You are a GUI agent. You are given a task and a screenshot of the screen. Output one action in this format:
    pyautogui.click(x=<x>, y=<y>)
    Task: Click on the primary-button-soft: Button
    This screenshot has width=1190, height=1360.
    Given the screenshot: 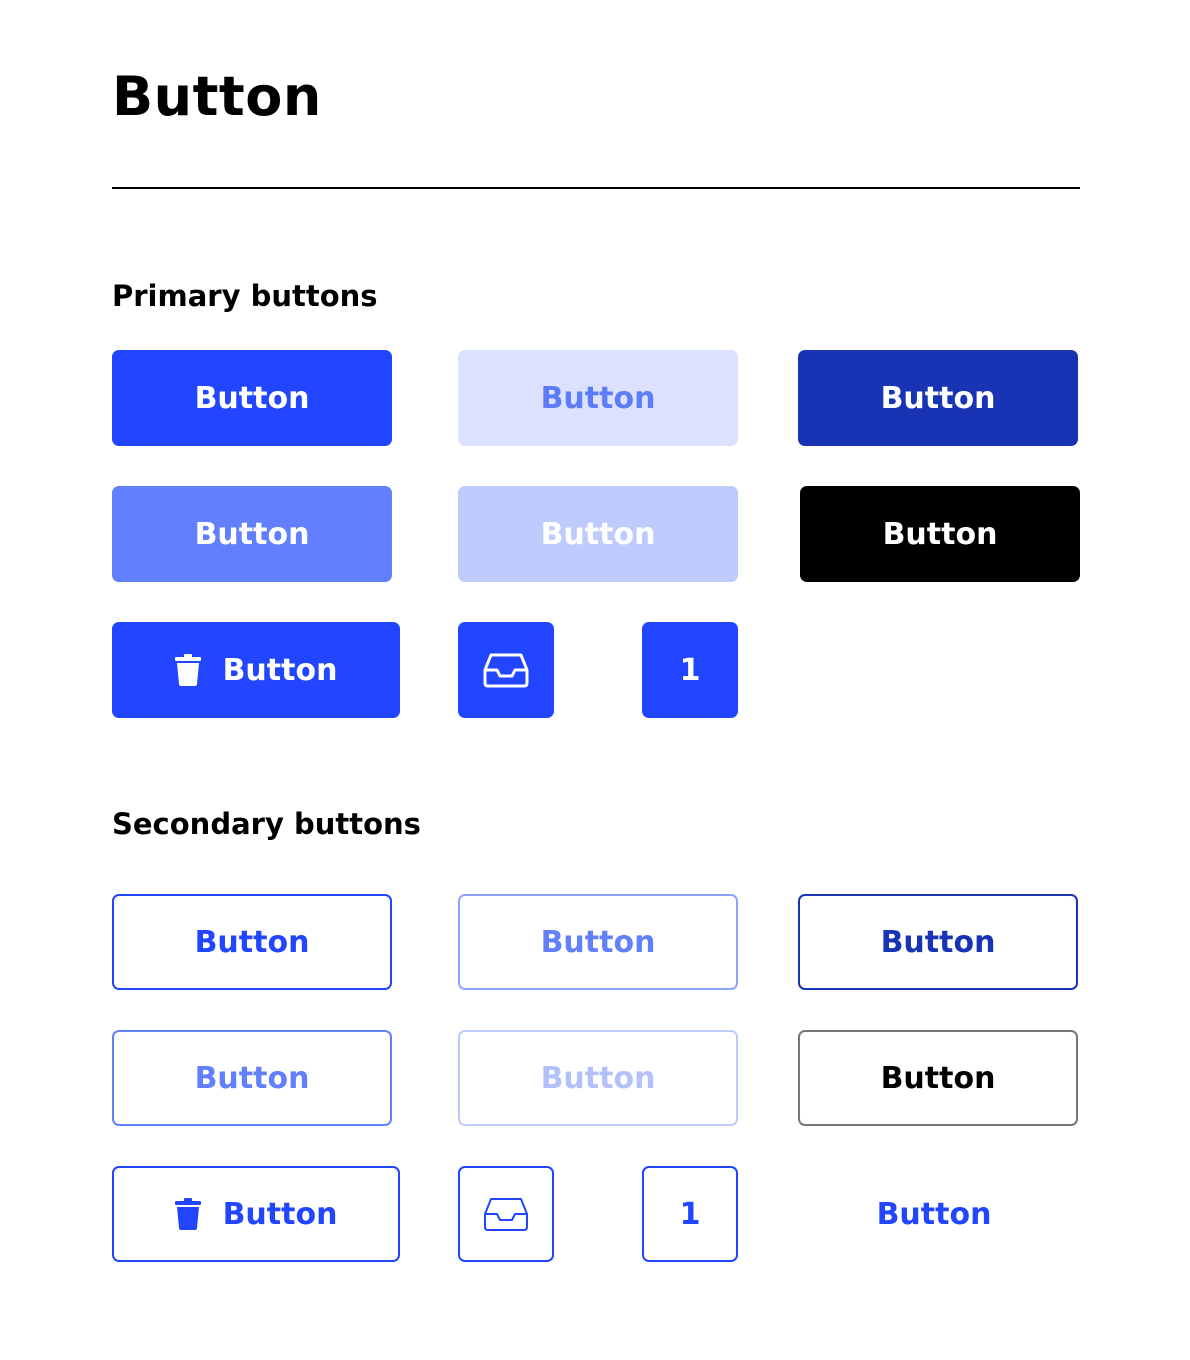 What is the action you would take?
    pyautogui.click(x=598, y=398)
    